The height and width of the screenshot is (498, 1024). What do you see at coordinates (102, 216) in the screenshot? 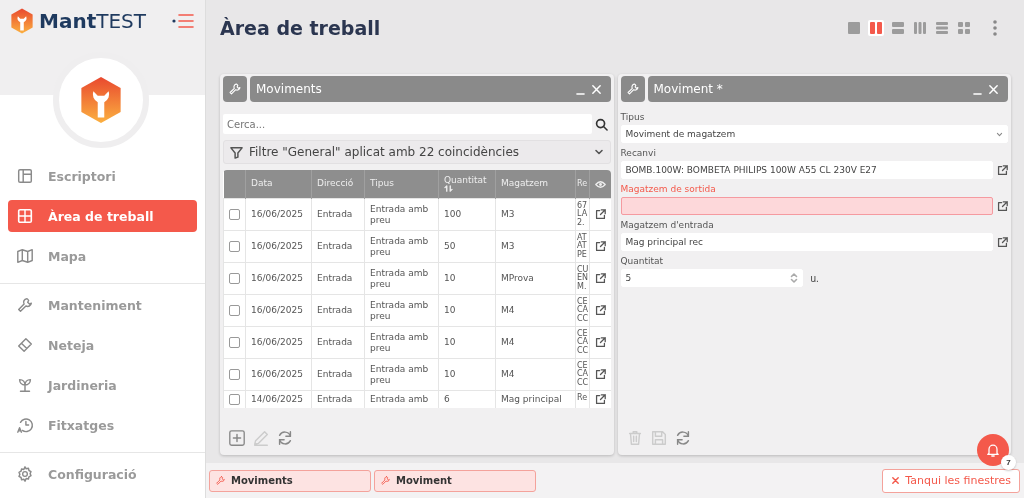
I see `sidebar-item: Àrea de treball` at bounding box center [102, 216].